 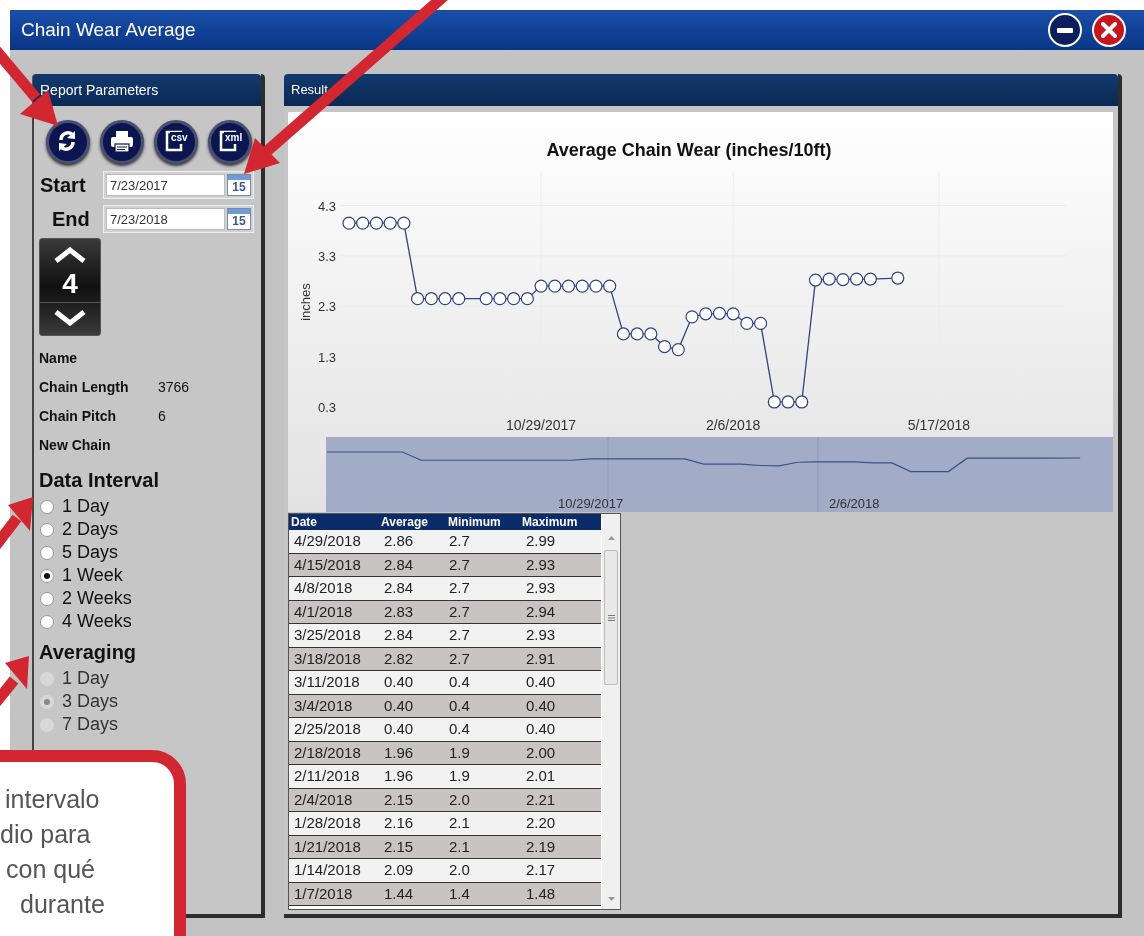 I want to click on radio-option: 1 Day, so click(x=150, y=506).